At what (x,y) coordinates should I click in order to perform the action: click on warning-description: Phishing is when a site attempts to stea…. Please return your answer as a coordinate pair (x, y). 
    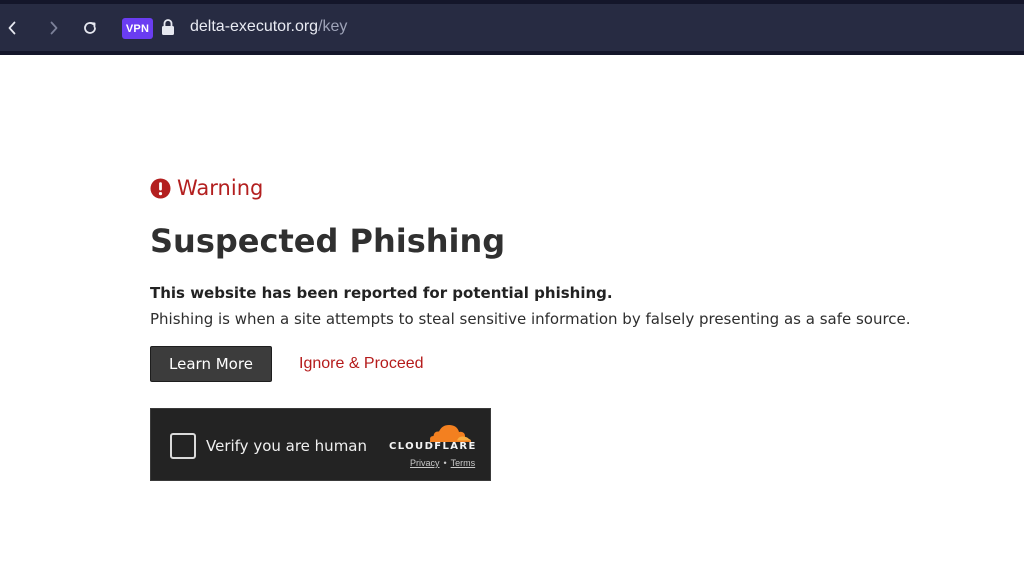
    Looking at the image, I should click on (530, 319).